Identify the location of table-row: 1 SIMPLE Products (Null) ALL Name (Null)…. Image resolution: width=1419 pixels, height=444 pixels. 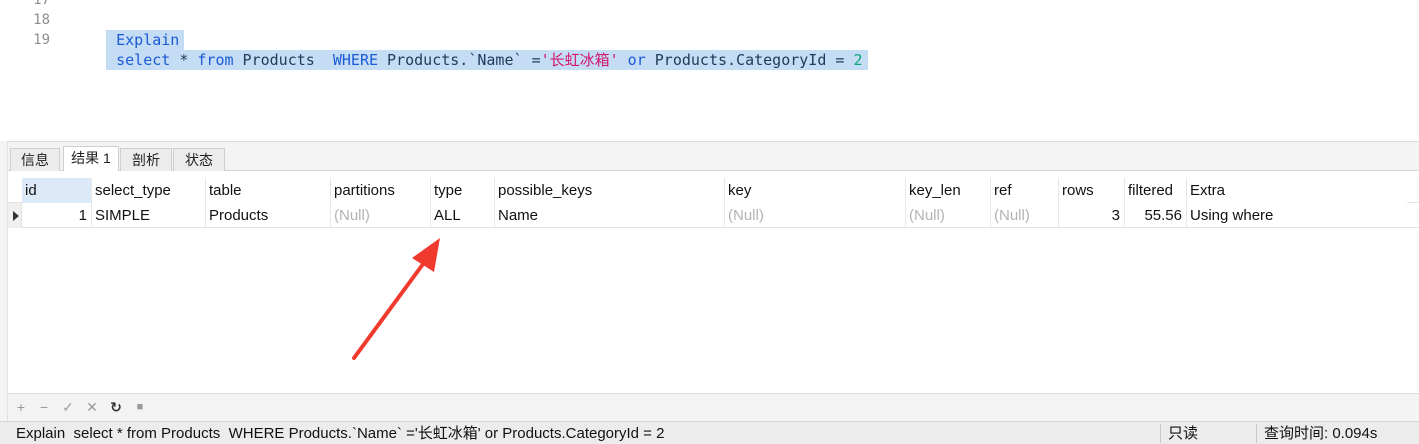
(713, 215).